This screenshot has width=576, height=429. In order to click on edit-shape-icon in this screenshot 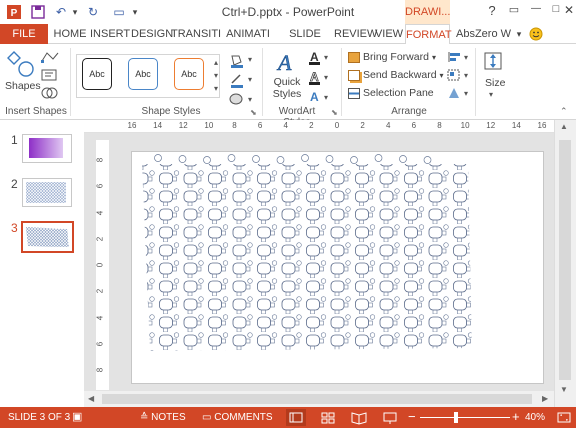, I will do `click(50, 57)`.